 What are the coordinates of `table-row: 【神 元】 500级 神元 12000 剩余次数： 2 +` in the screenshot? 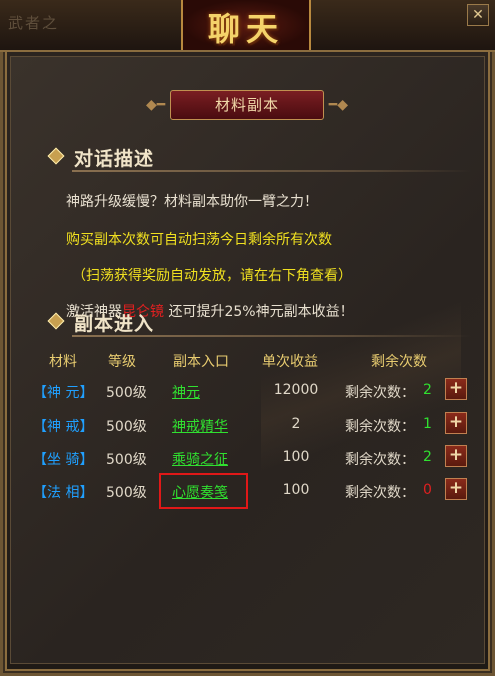 It's located at (247, 391).